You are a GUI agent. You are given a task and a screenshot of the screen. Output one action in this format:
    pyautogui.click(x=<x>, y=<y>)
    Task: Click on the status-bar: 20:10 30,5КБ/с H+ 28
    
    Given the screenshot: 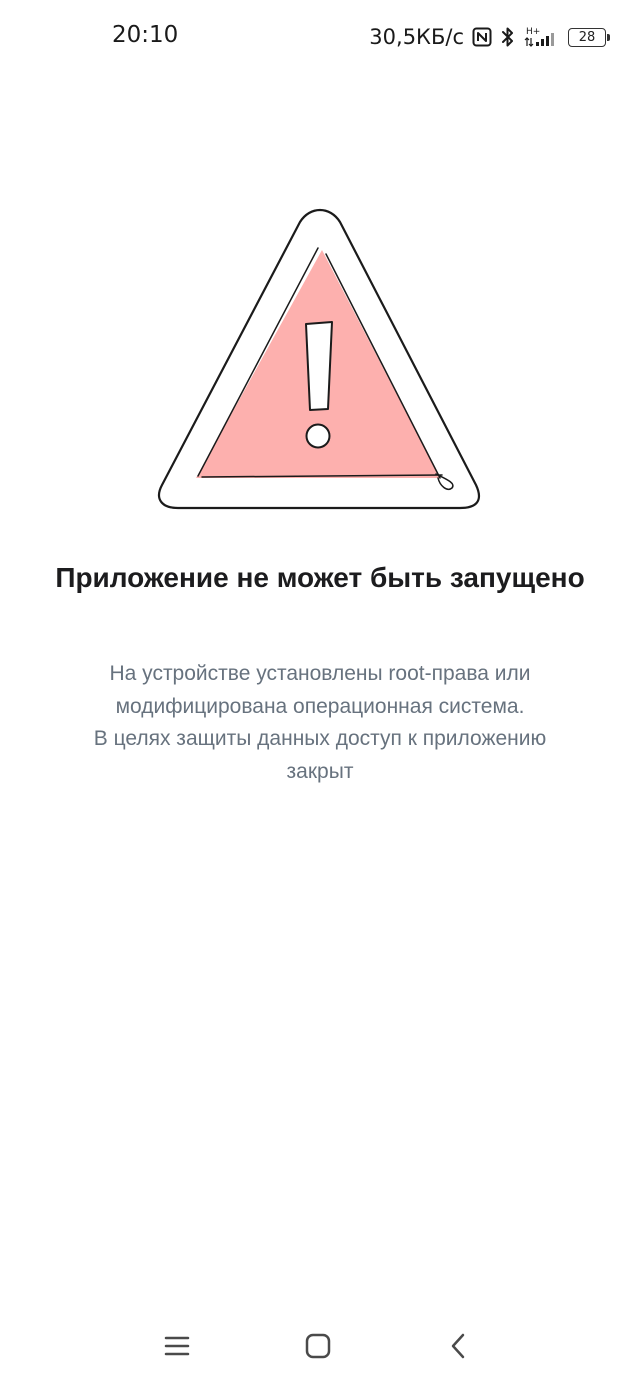 What is the action you would take?
    pyautogui.click(x=320, y=37)
    